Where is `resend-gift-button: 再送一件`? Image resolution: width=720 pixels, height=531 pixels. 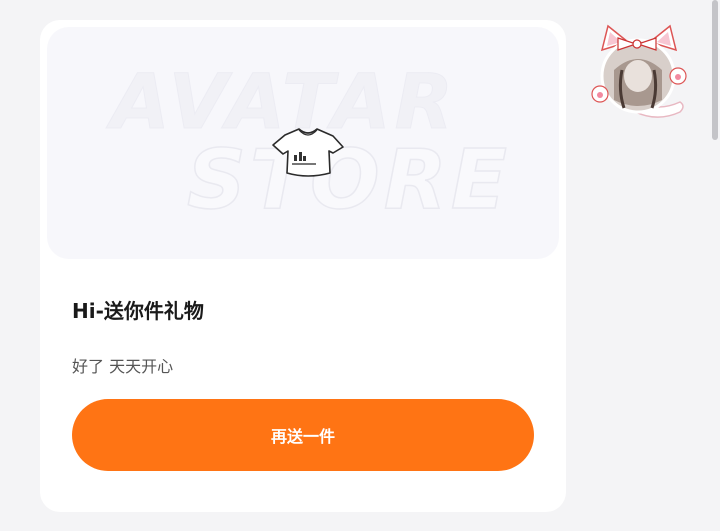
resend-gift-button: 再送一件 is located at coordinates (303, 435).